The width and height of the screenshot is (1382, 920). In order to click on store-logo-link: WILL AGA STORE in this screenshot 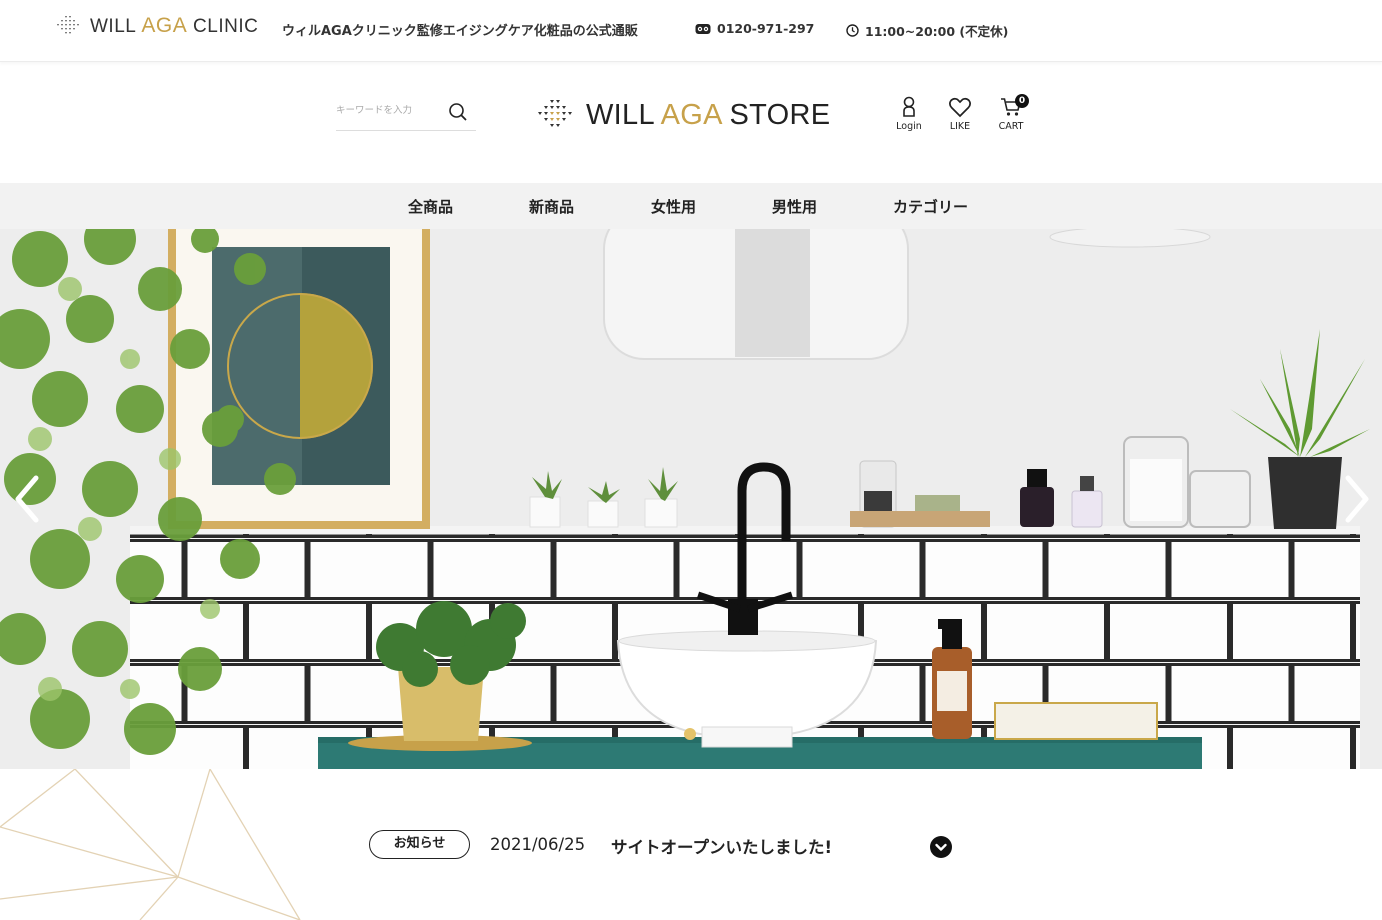, I will do `click(683, 115)`.